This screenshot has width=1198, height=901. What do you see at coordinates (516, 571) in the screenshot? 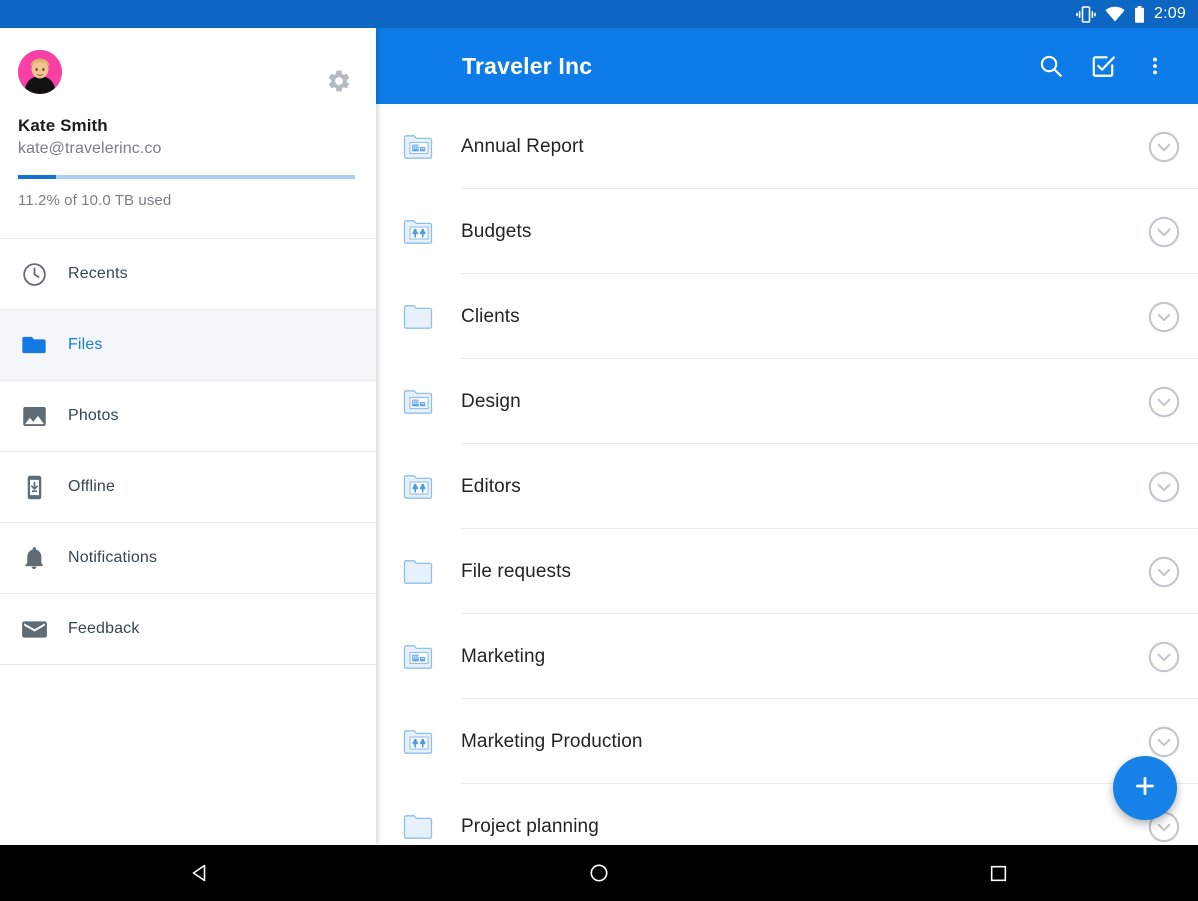
I see `list-item-label: File requests` at bounding box center [516, 571].